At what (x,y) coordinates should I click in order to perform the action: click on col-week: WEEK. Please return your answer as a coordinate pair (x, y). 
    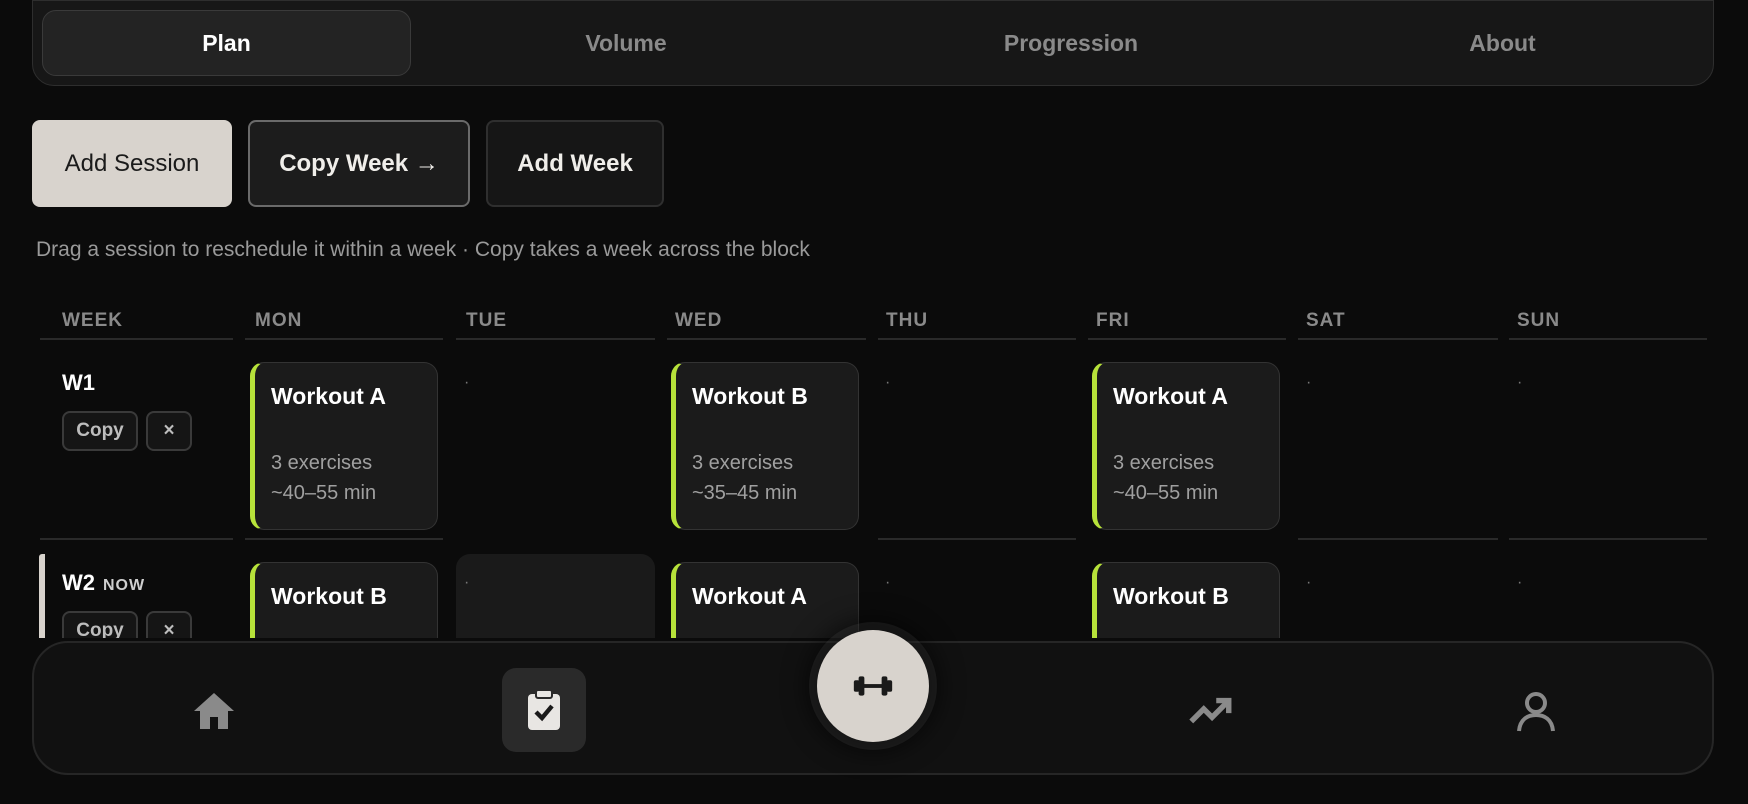
    Looking at the image, I should click on (136, 325).